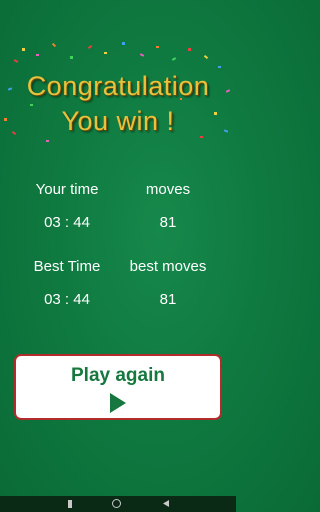 The image size is (320, 512). I want to click on best-moves-value: 81, so click(168, 299).